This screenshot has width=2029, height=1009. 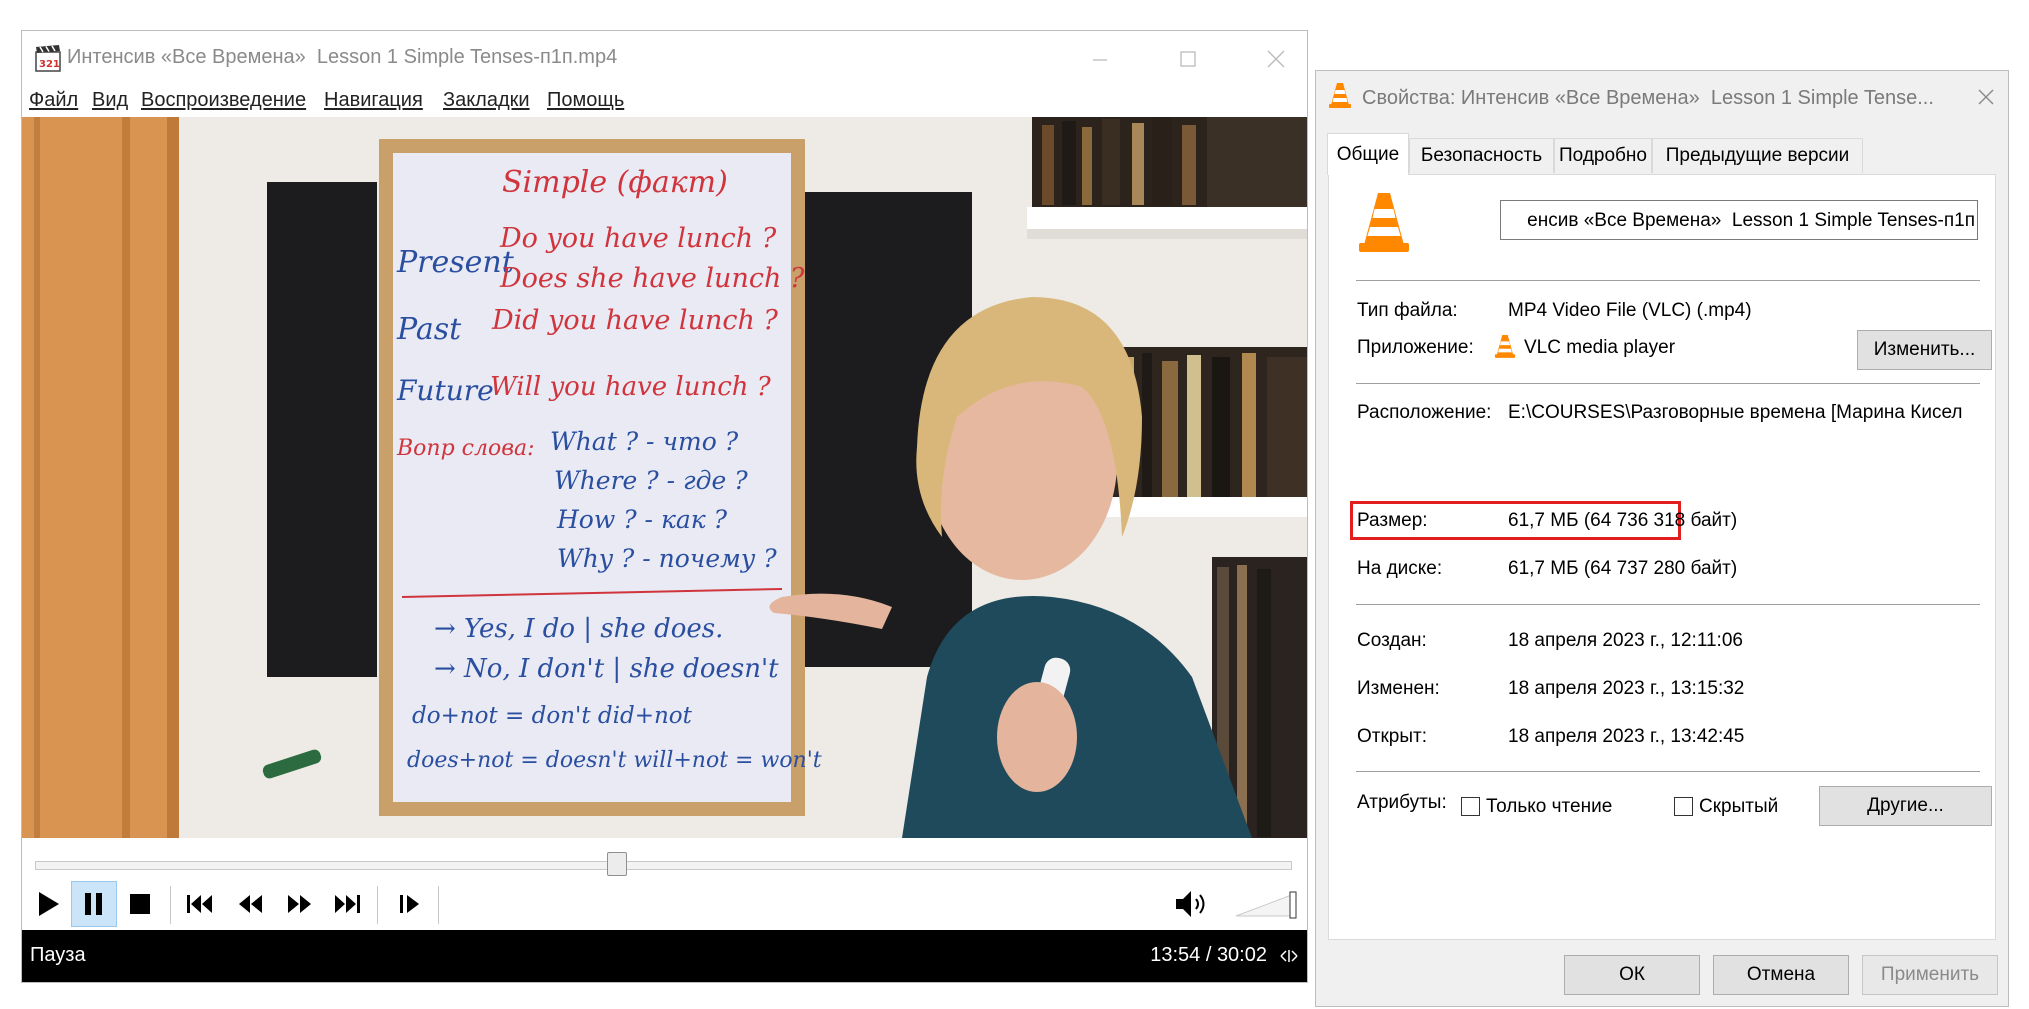 I want to click on frame-step-icon, so click(x=409, y=904).